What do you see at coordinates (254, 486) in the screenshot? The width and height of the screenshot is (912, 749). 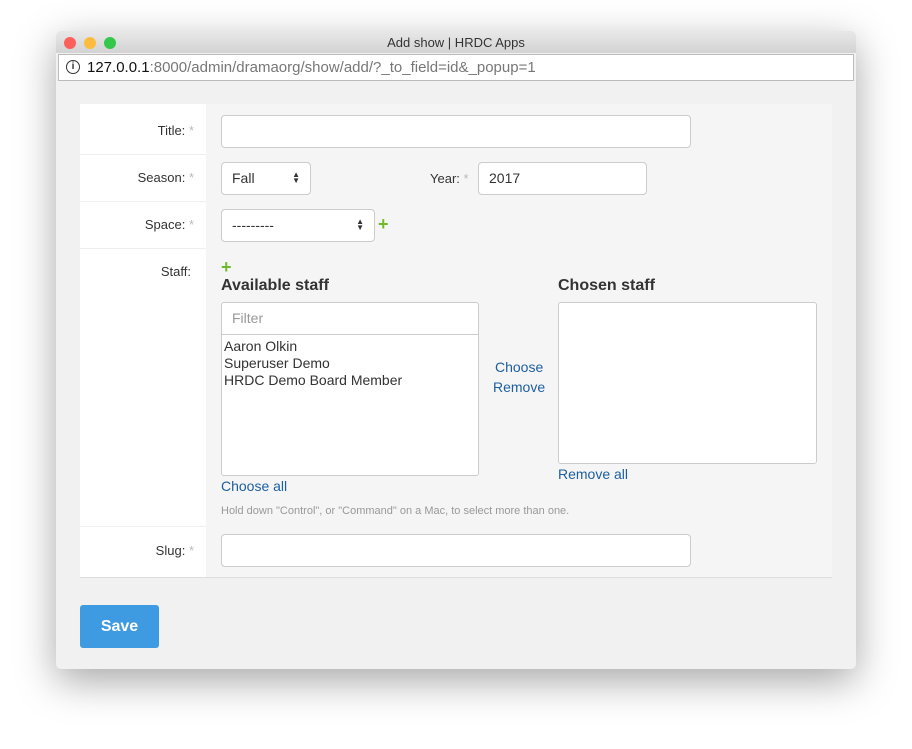 I see `choose-all-link: Choose all` at bounding box center [254, 486].